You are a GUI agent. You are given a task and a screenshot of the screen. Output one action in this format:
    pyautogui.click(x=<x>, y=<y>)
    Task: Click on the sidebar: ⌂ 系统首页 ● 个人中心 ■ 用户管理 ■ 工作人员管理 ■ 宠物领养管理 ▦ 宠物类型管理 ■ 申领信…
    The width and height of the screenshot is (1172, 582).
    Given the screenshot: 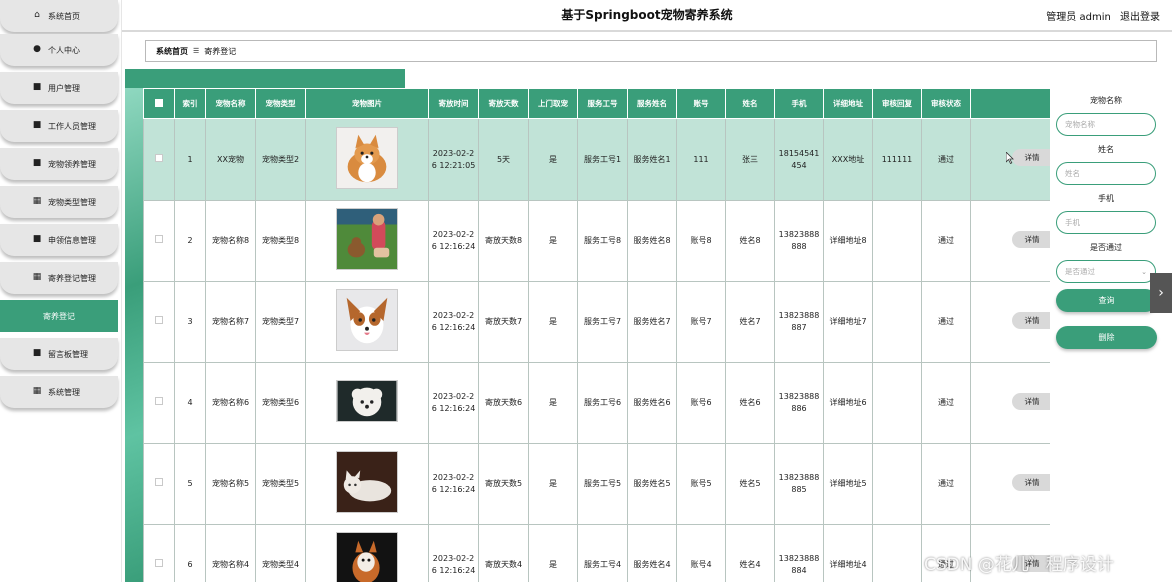 What is the action you would take?
    pyautogui.click(x=61, y=291)
    